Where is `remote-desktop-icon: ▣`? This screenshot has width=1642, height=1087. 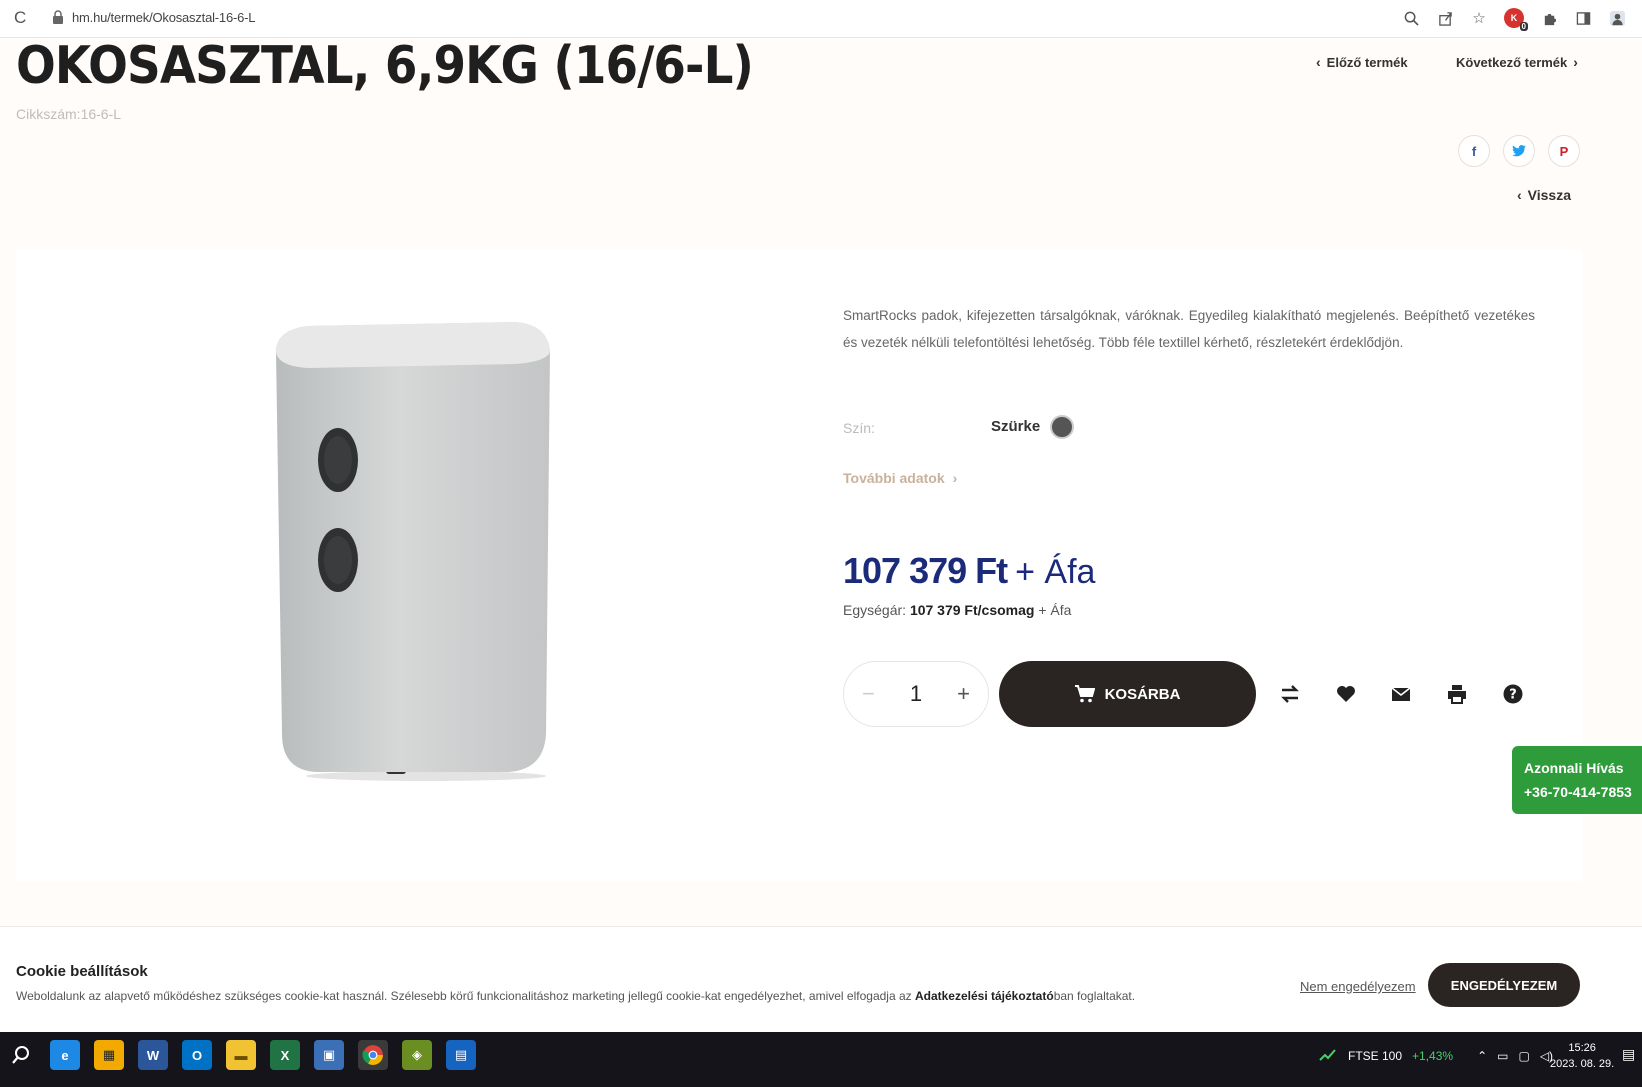
remote-desktop-icon: ▣ is located at coordinates (329, 1055).